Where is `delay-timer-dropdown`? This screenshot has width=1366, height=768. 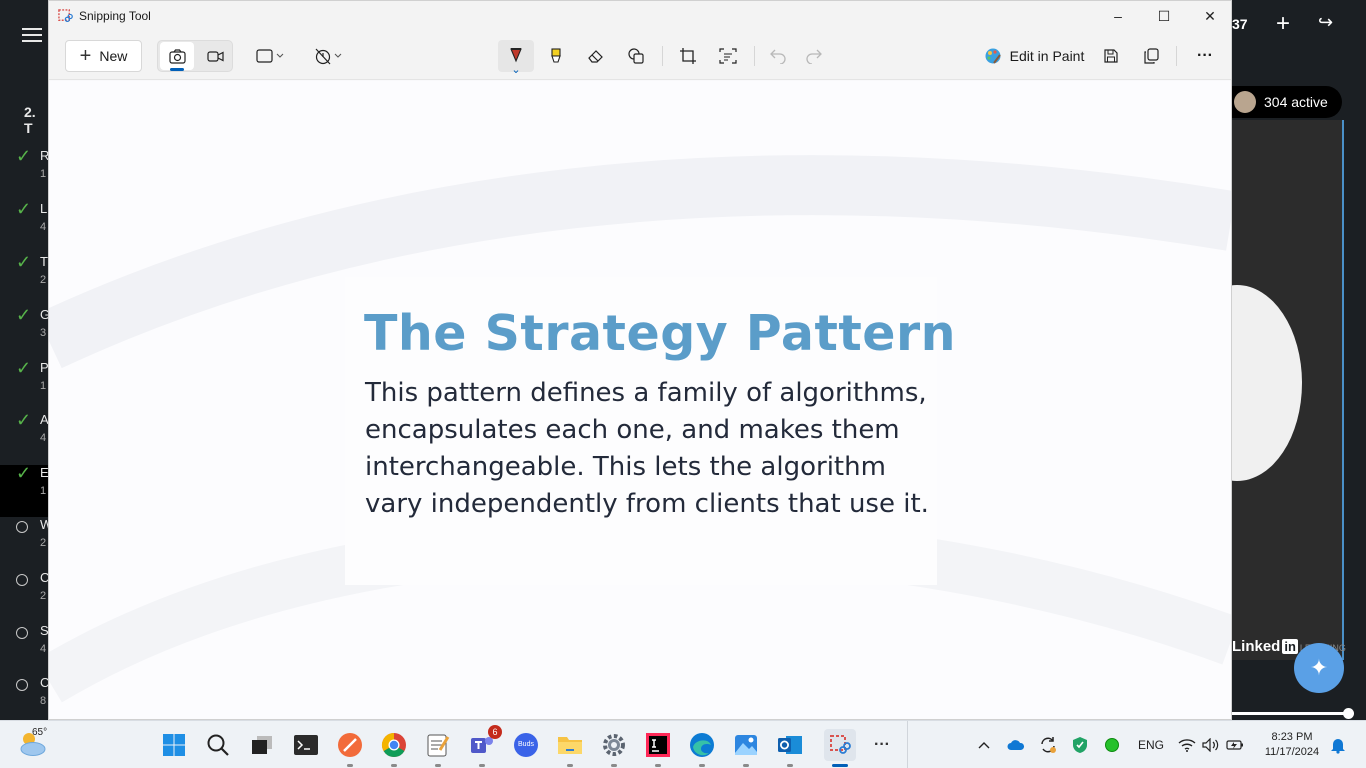 delay-timer-dropdown is located at coordinates (329, 56).